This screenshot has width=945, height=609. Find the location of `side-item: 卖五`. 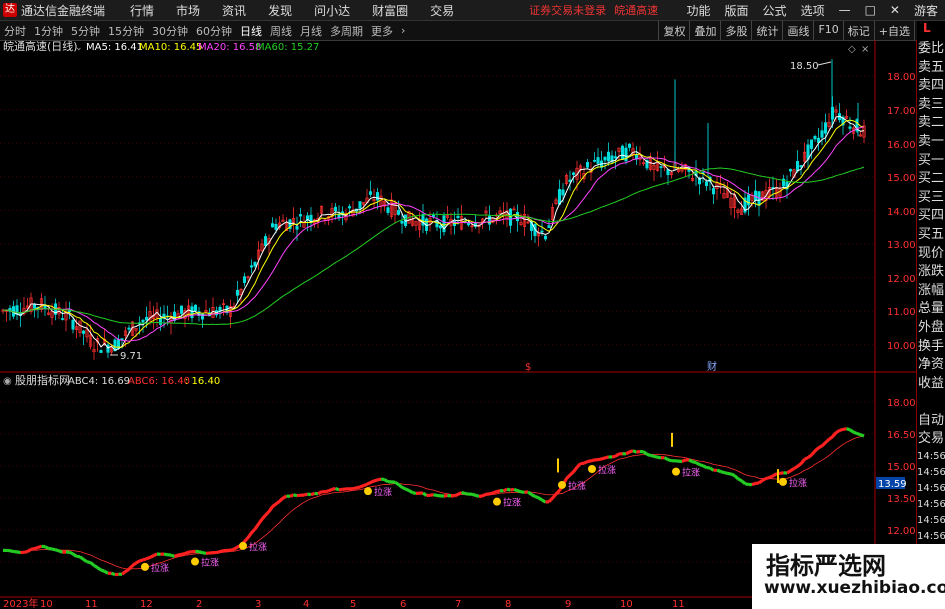

side-item: 卖五 is located at coordinates (931, 68).